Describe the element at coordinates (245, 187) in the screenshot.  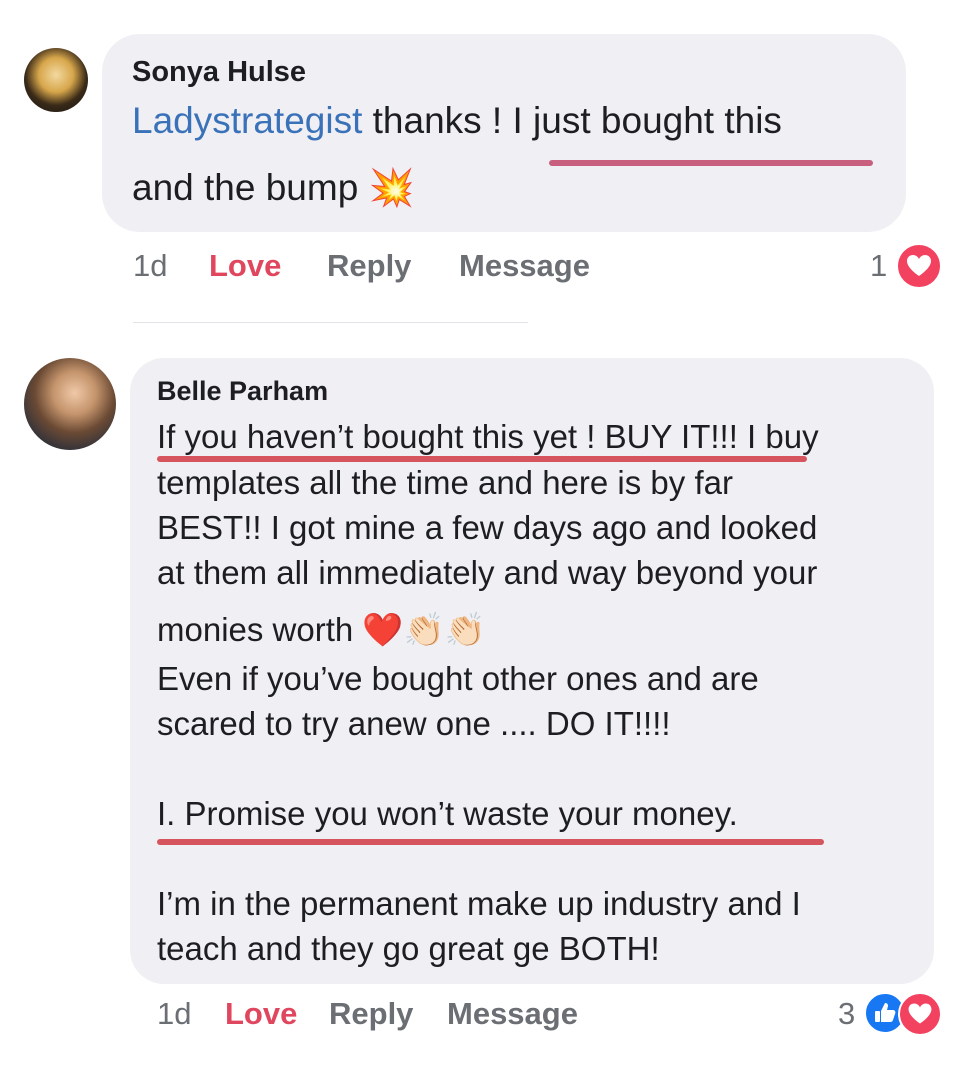
I see `comment-text: and the bump` at that location.